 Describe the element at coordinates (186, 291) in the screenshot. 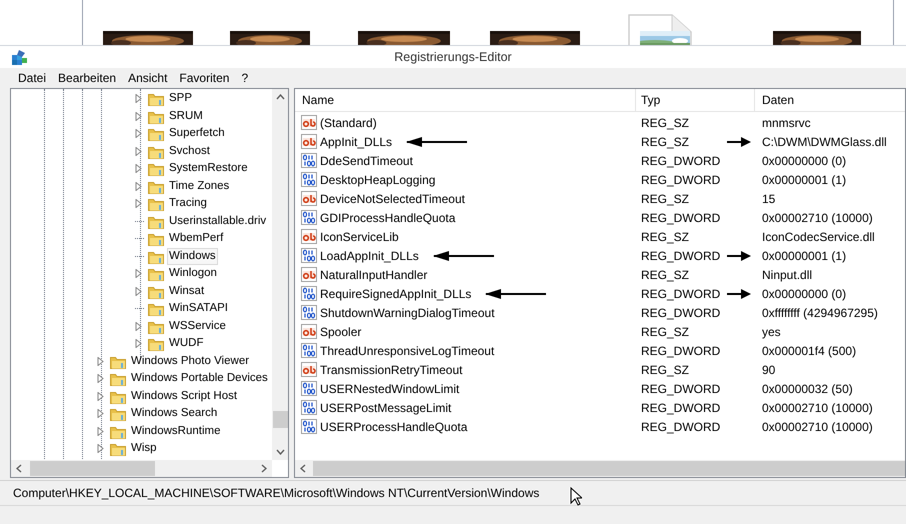

I see `tree-item: Winsat` at that location.